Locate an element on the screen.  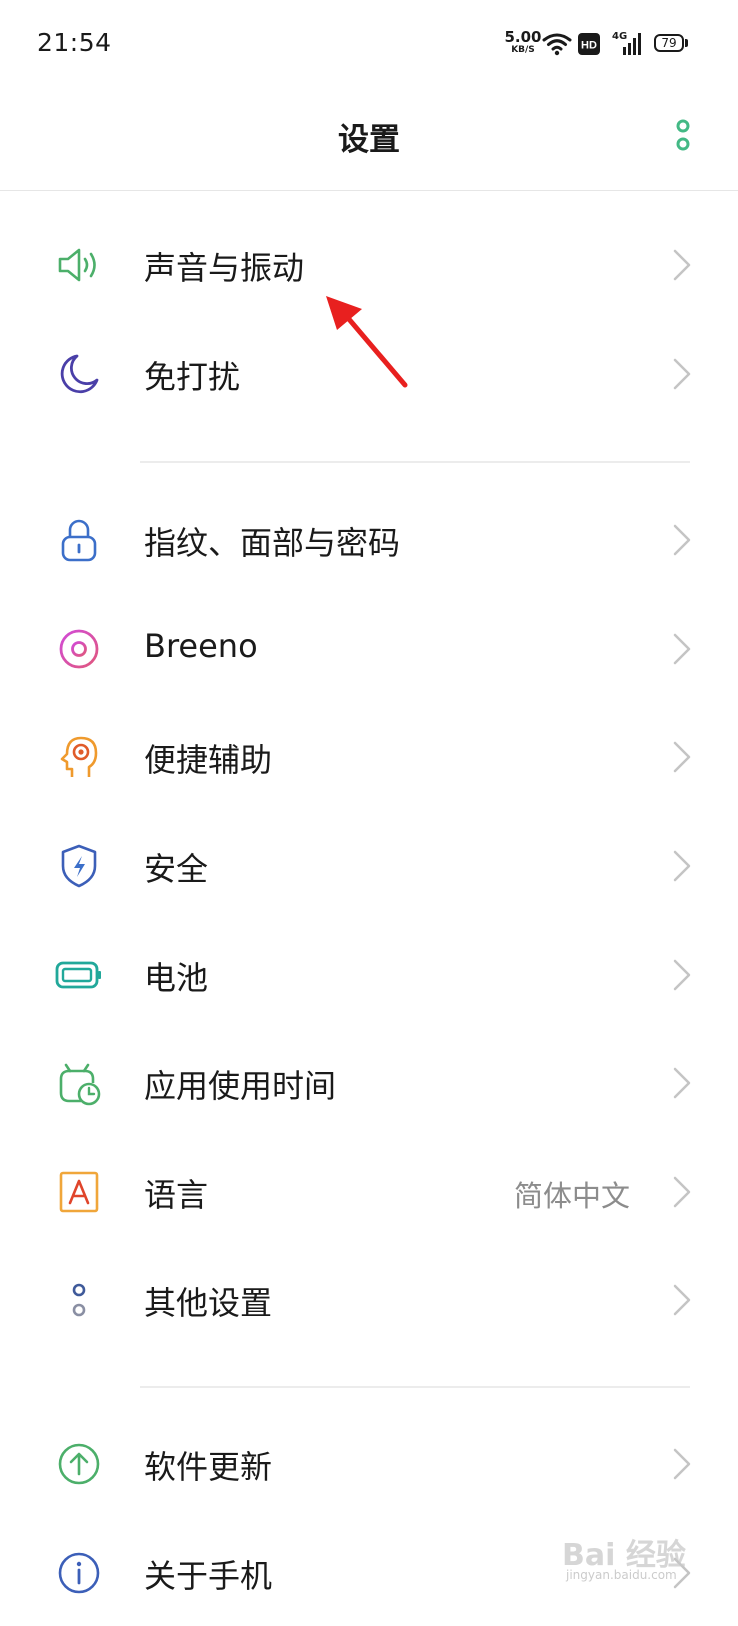
page-title: 设置 is located at coordinates (369, 140).